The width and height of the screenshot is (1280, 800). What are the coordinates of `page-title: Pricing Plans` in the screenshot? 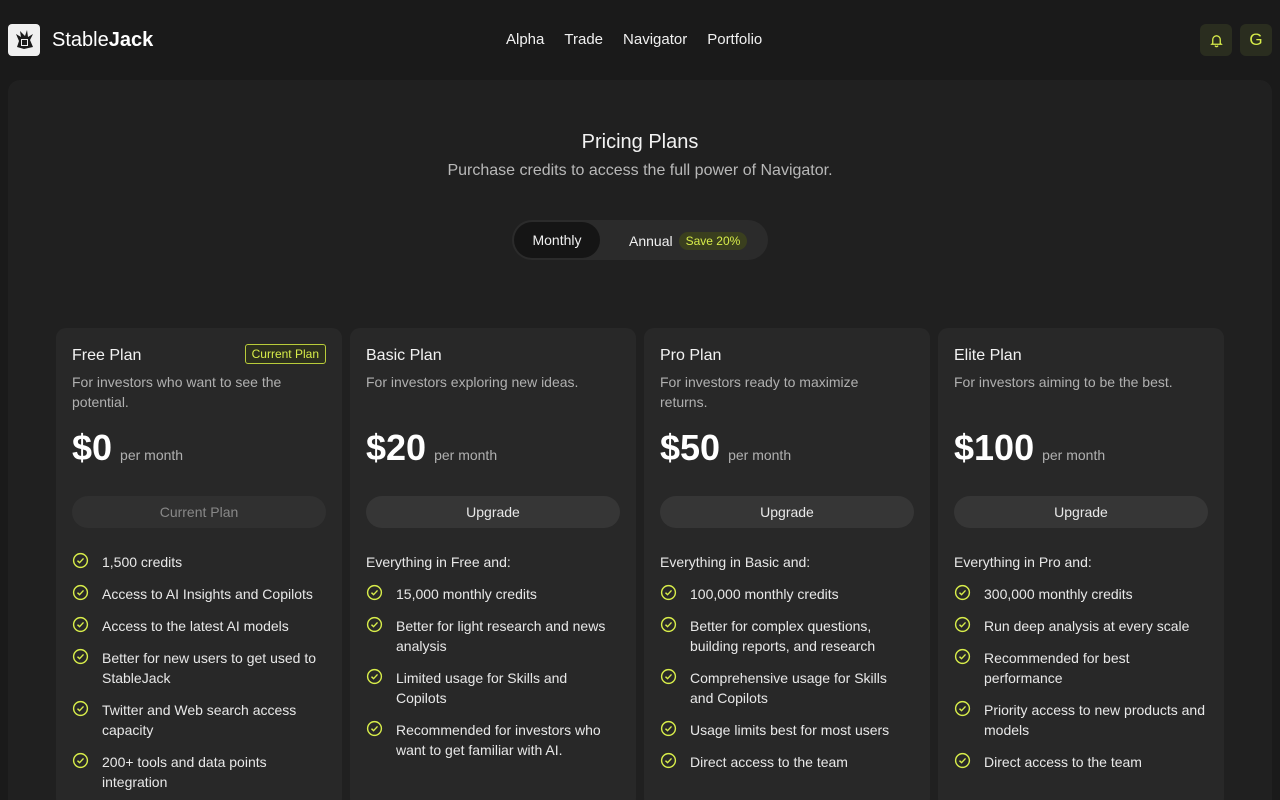 It's located at (640, 142).